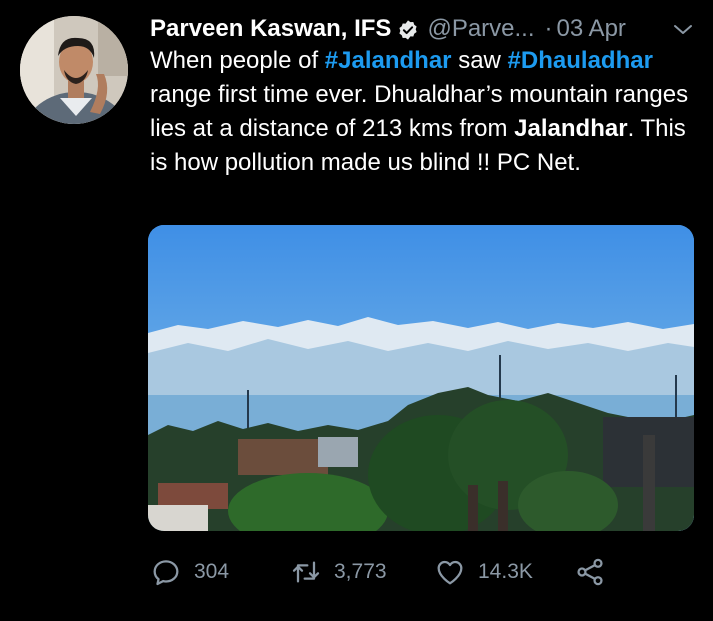 The height and width of the screenshot is (621, 713). I want to click on reply-button: 304, so click(189, 572).